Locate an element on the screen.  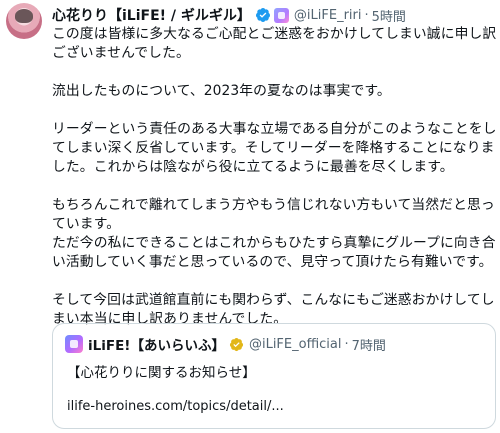
quoted-tweet-header: iLiFE!【あいらいふ】 @iLiFE_official · 7時間 is located at coordinates (237, 344).